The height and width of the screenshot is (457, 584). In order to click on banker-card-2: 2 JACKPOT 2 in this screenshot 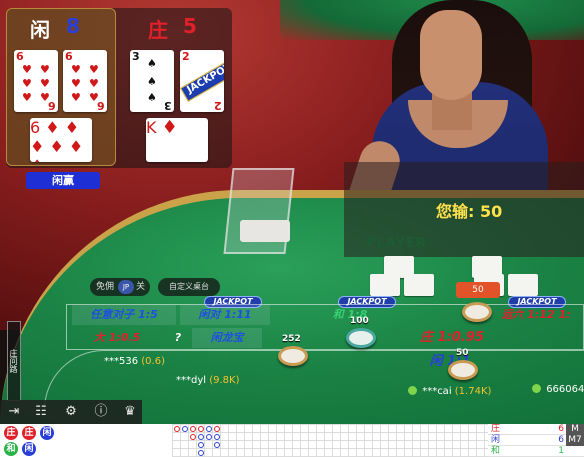, I will do `click(202, 81)`.